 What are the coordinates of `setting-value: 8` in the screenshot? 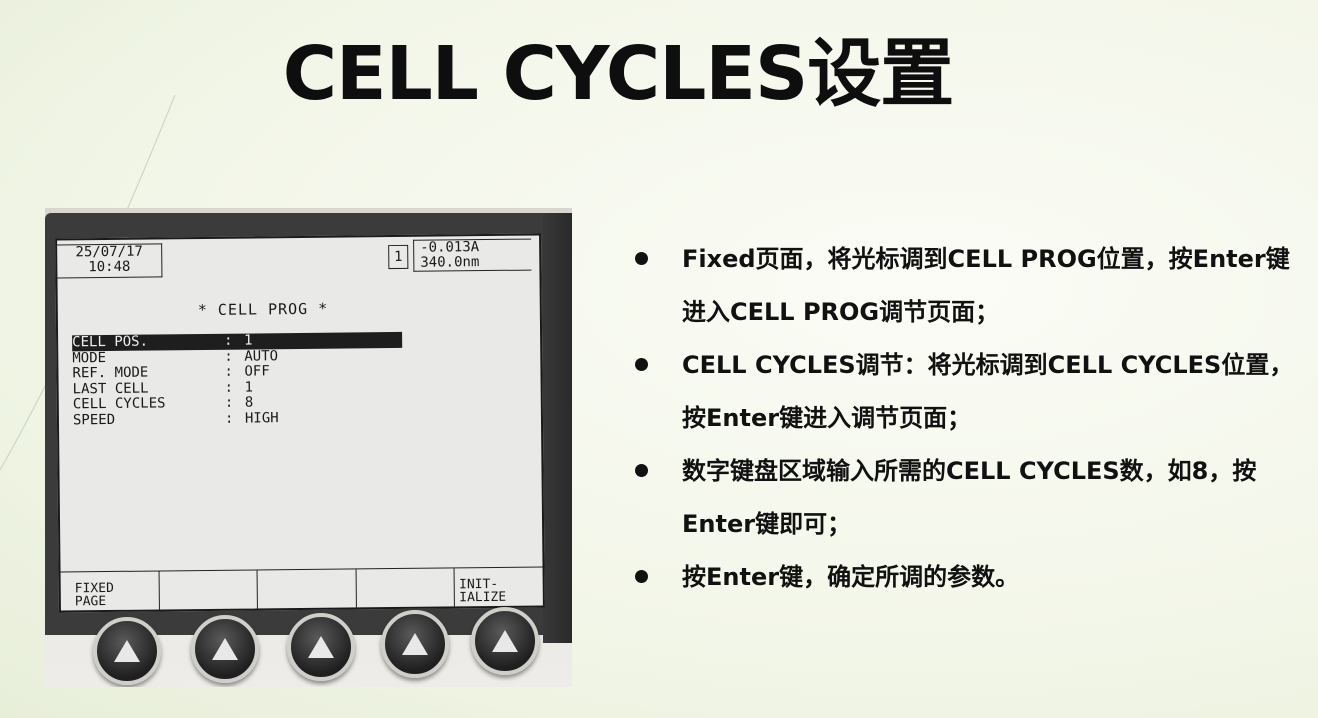 It's located at (249, 402).